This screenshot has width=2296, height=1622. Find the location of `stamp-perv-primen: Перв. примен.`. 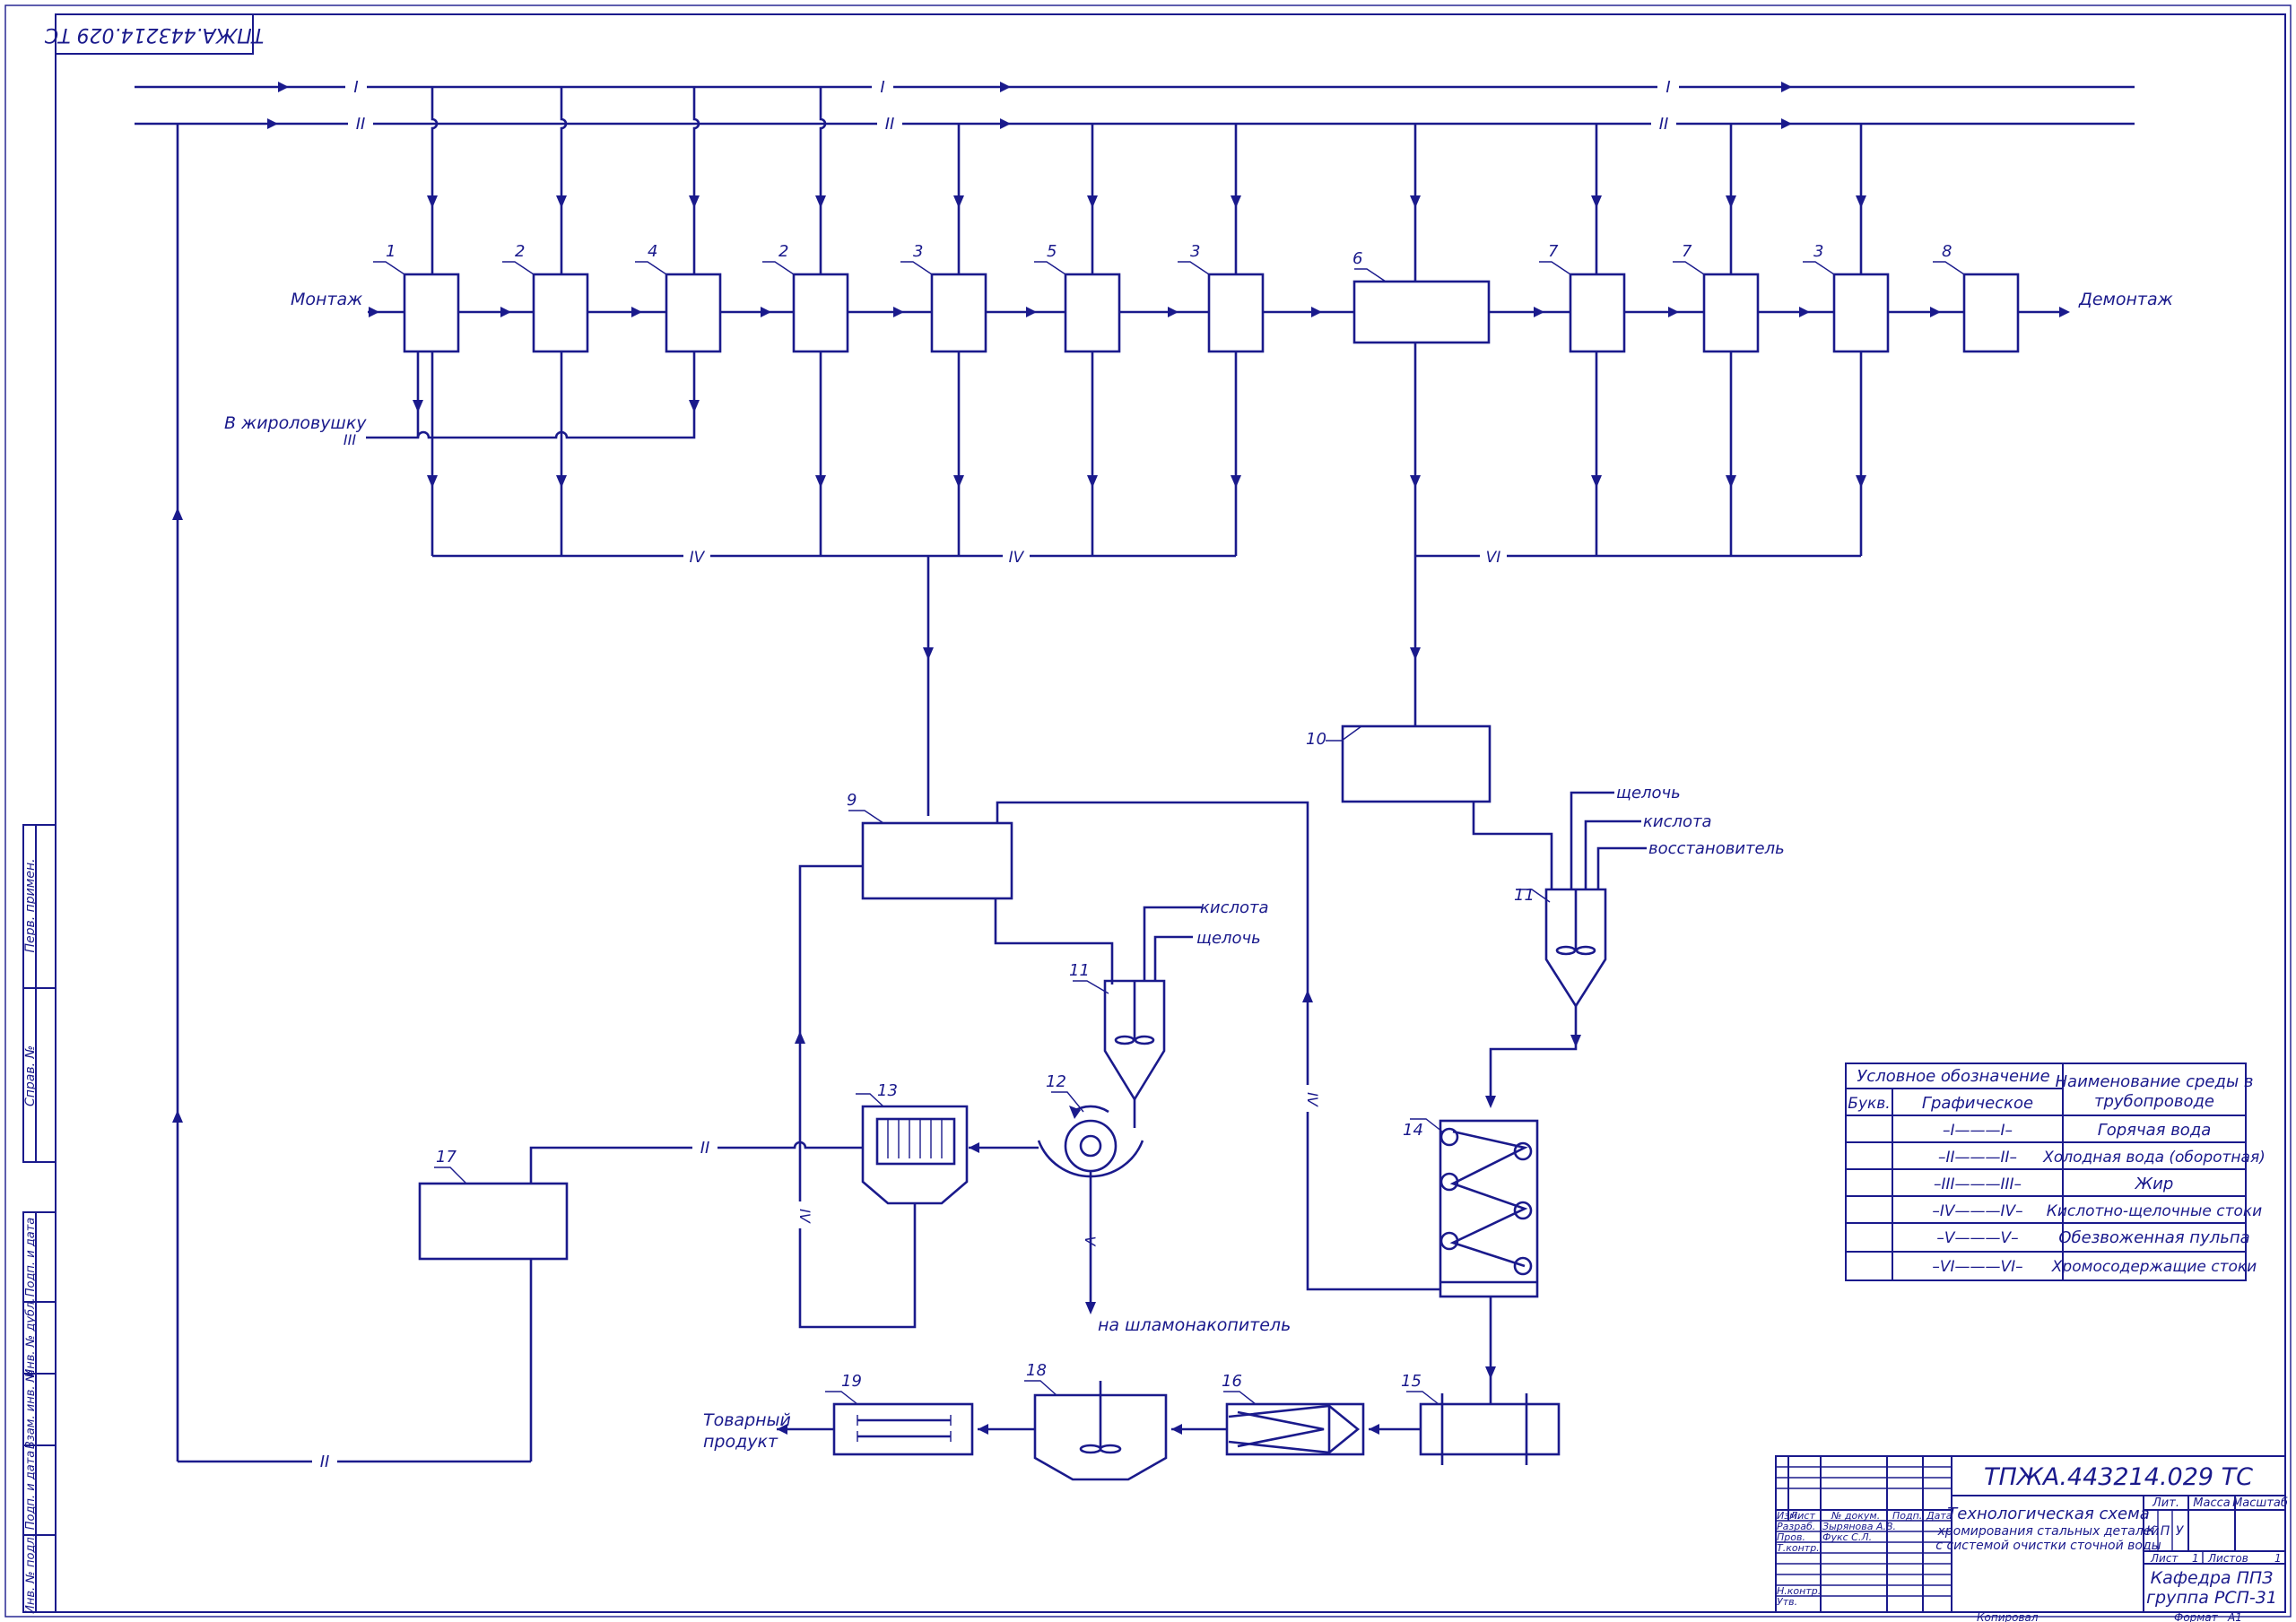

stamp-perv-primen: Перв. примен. is located at coordinates (30, 905).